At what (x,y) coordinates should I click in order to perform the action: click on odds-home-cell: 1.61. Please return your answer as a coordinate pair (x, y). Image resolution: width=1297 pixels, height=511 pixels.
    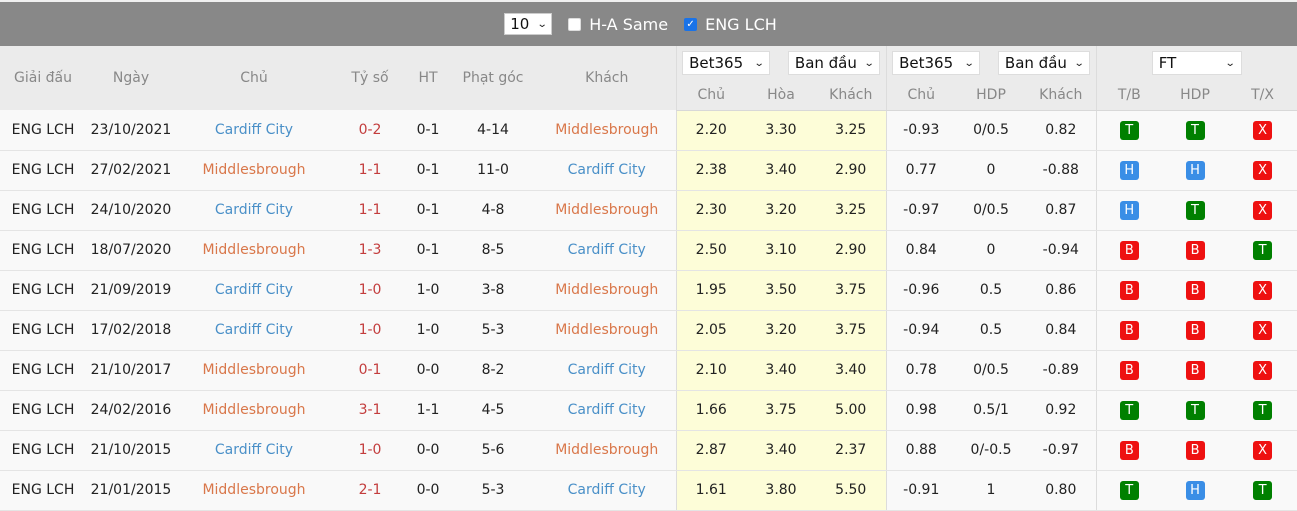
    Looking at the image, I should click on (710, 490).